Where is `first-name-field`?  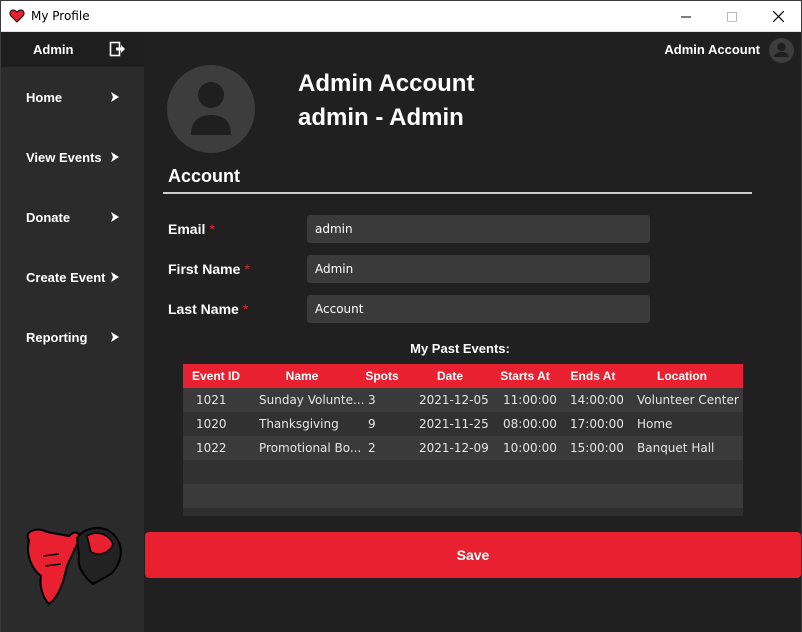 first-name-field is located at coordinates (478, 269).